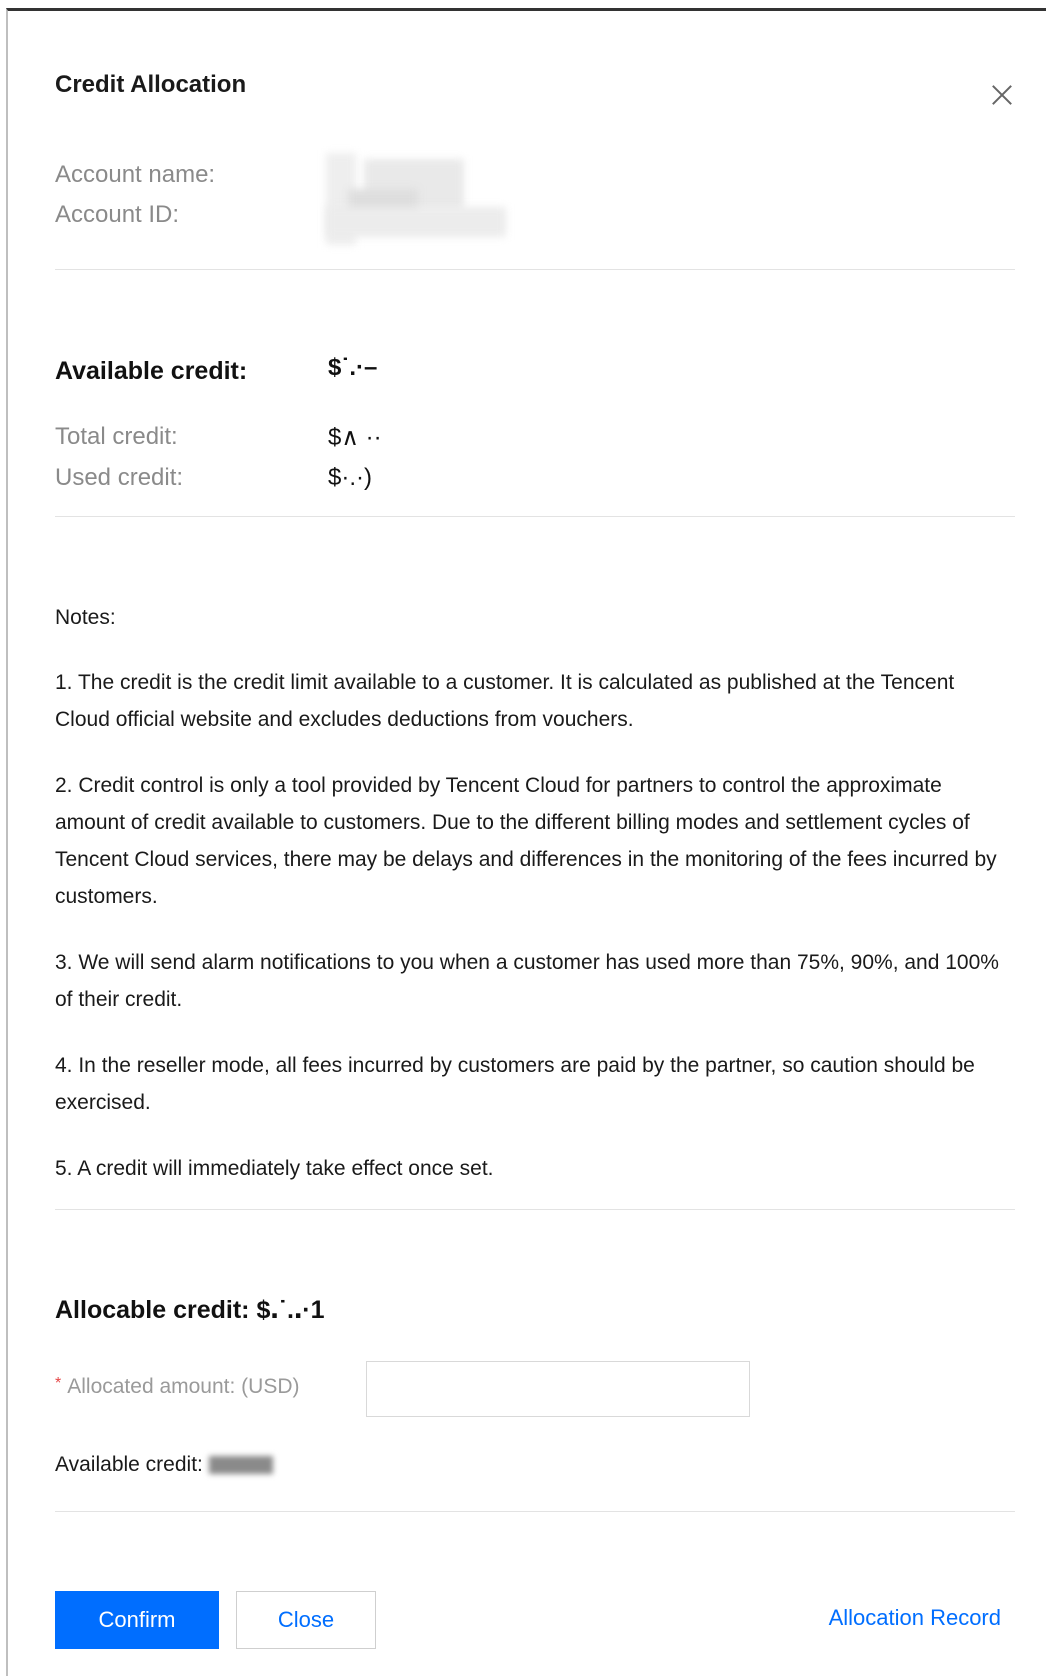 The height and width of the screenshot is (1676, 1053). I want to click on used-credit-value: $·.·), so click(350, 477).